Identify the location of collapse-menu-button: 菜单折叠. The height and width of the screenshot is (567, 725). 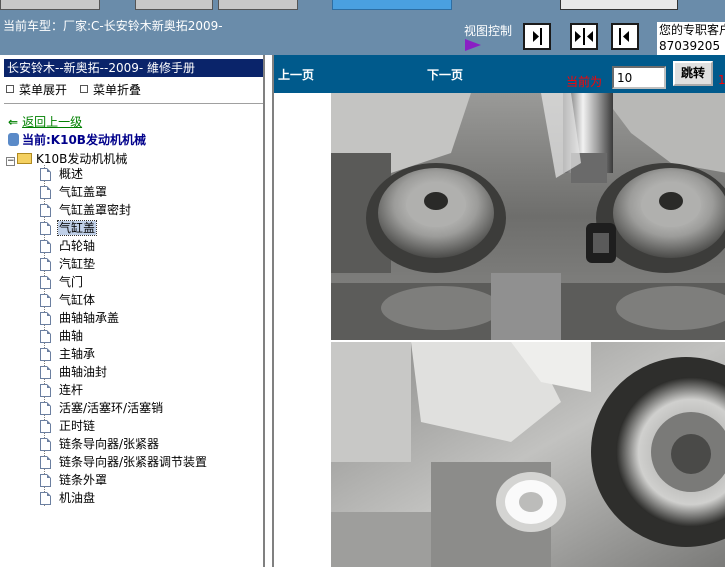
(110, 89).